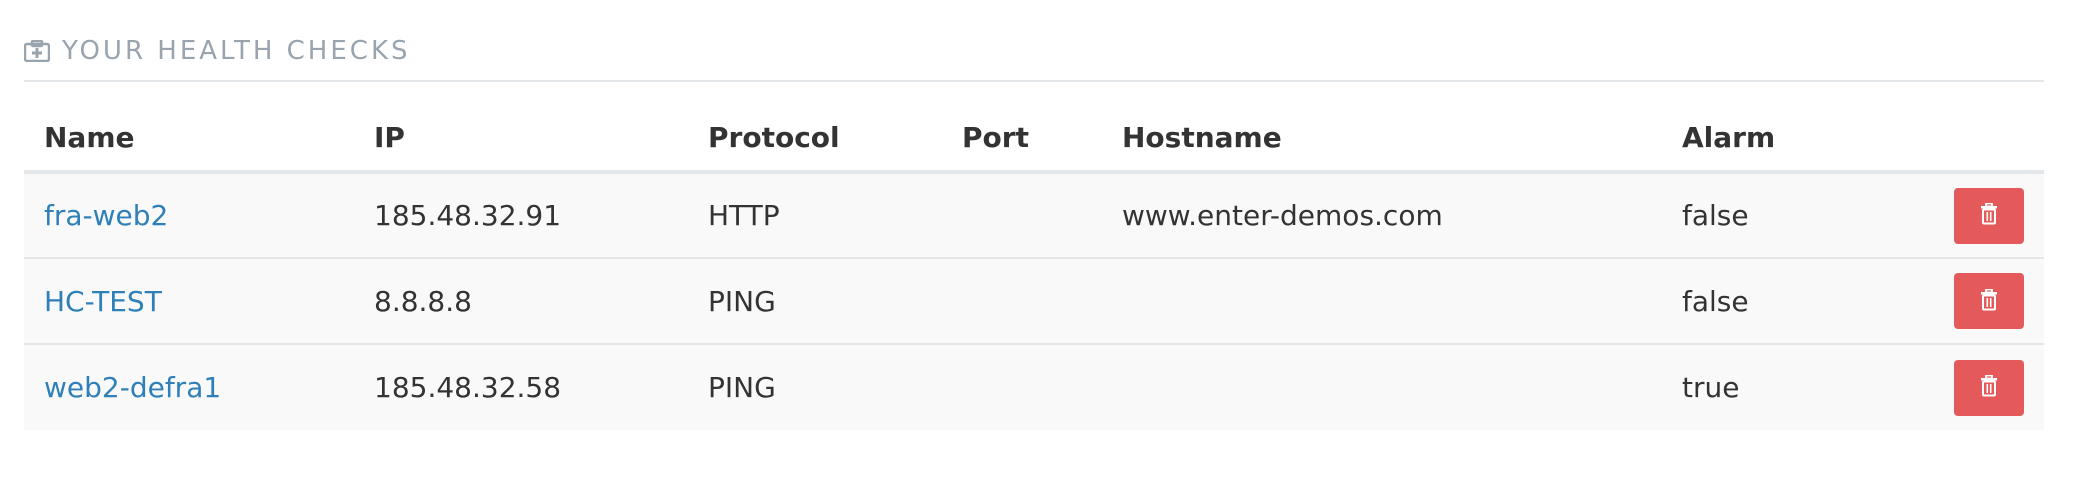 This screenshot has width=2086, height=480. What do you see at coordinates (189, 215) in the screenshot?
I see `cell-name: fra-web2` at bounding box center [189, 215].